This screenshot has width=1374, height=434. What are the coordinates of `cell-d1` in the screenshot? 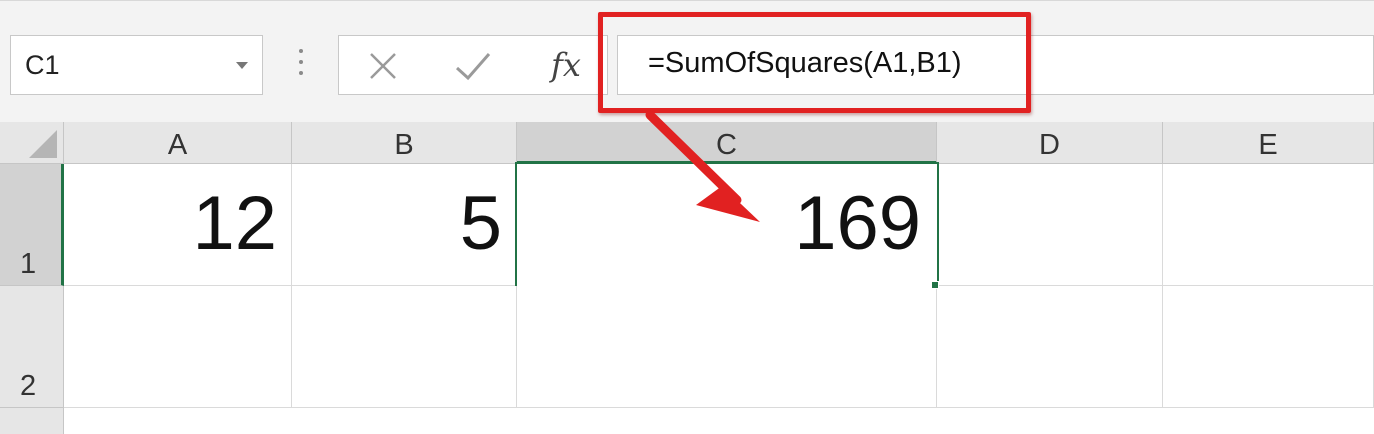 It's located at (1051, 225).